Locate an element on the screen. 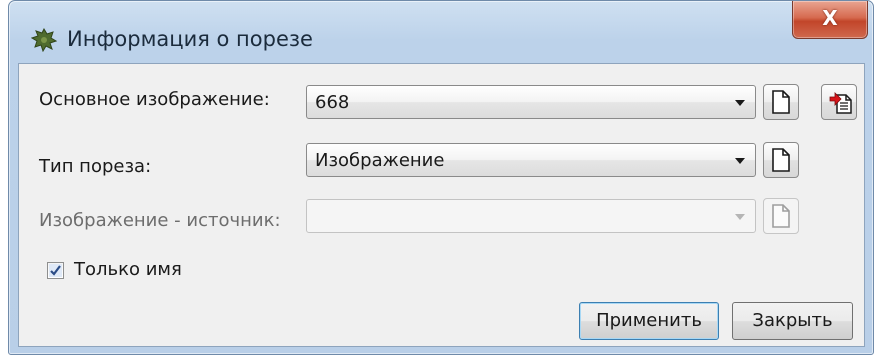 This screenshot has height=359, width=877. close-window-button: X is located at coordinates (830, 20).